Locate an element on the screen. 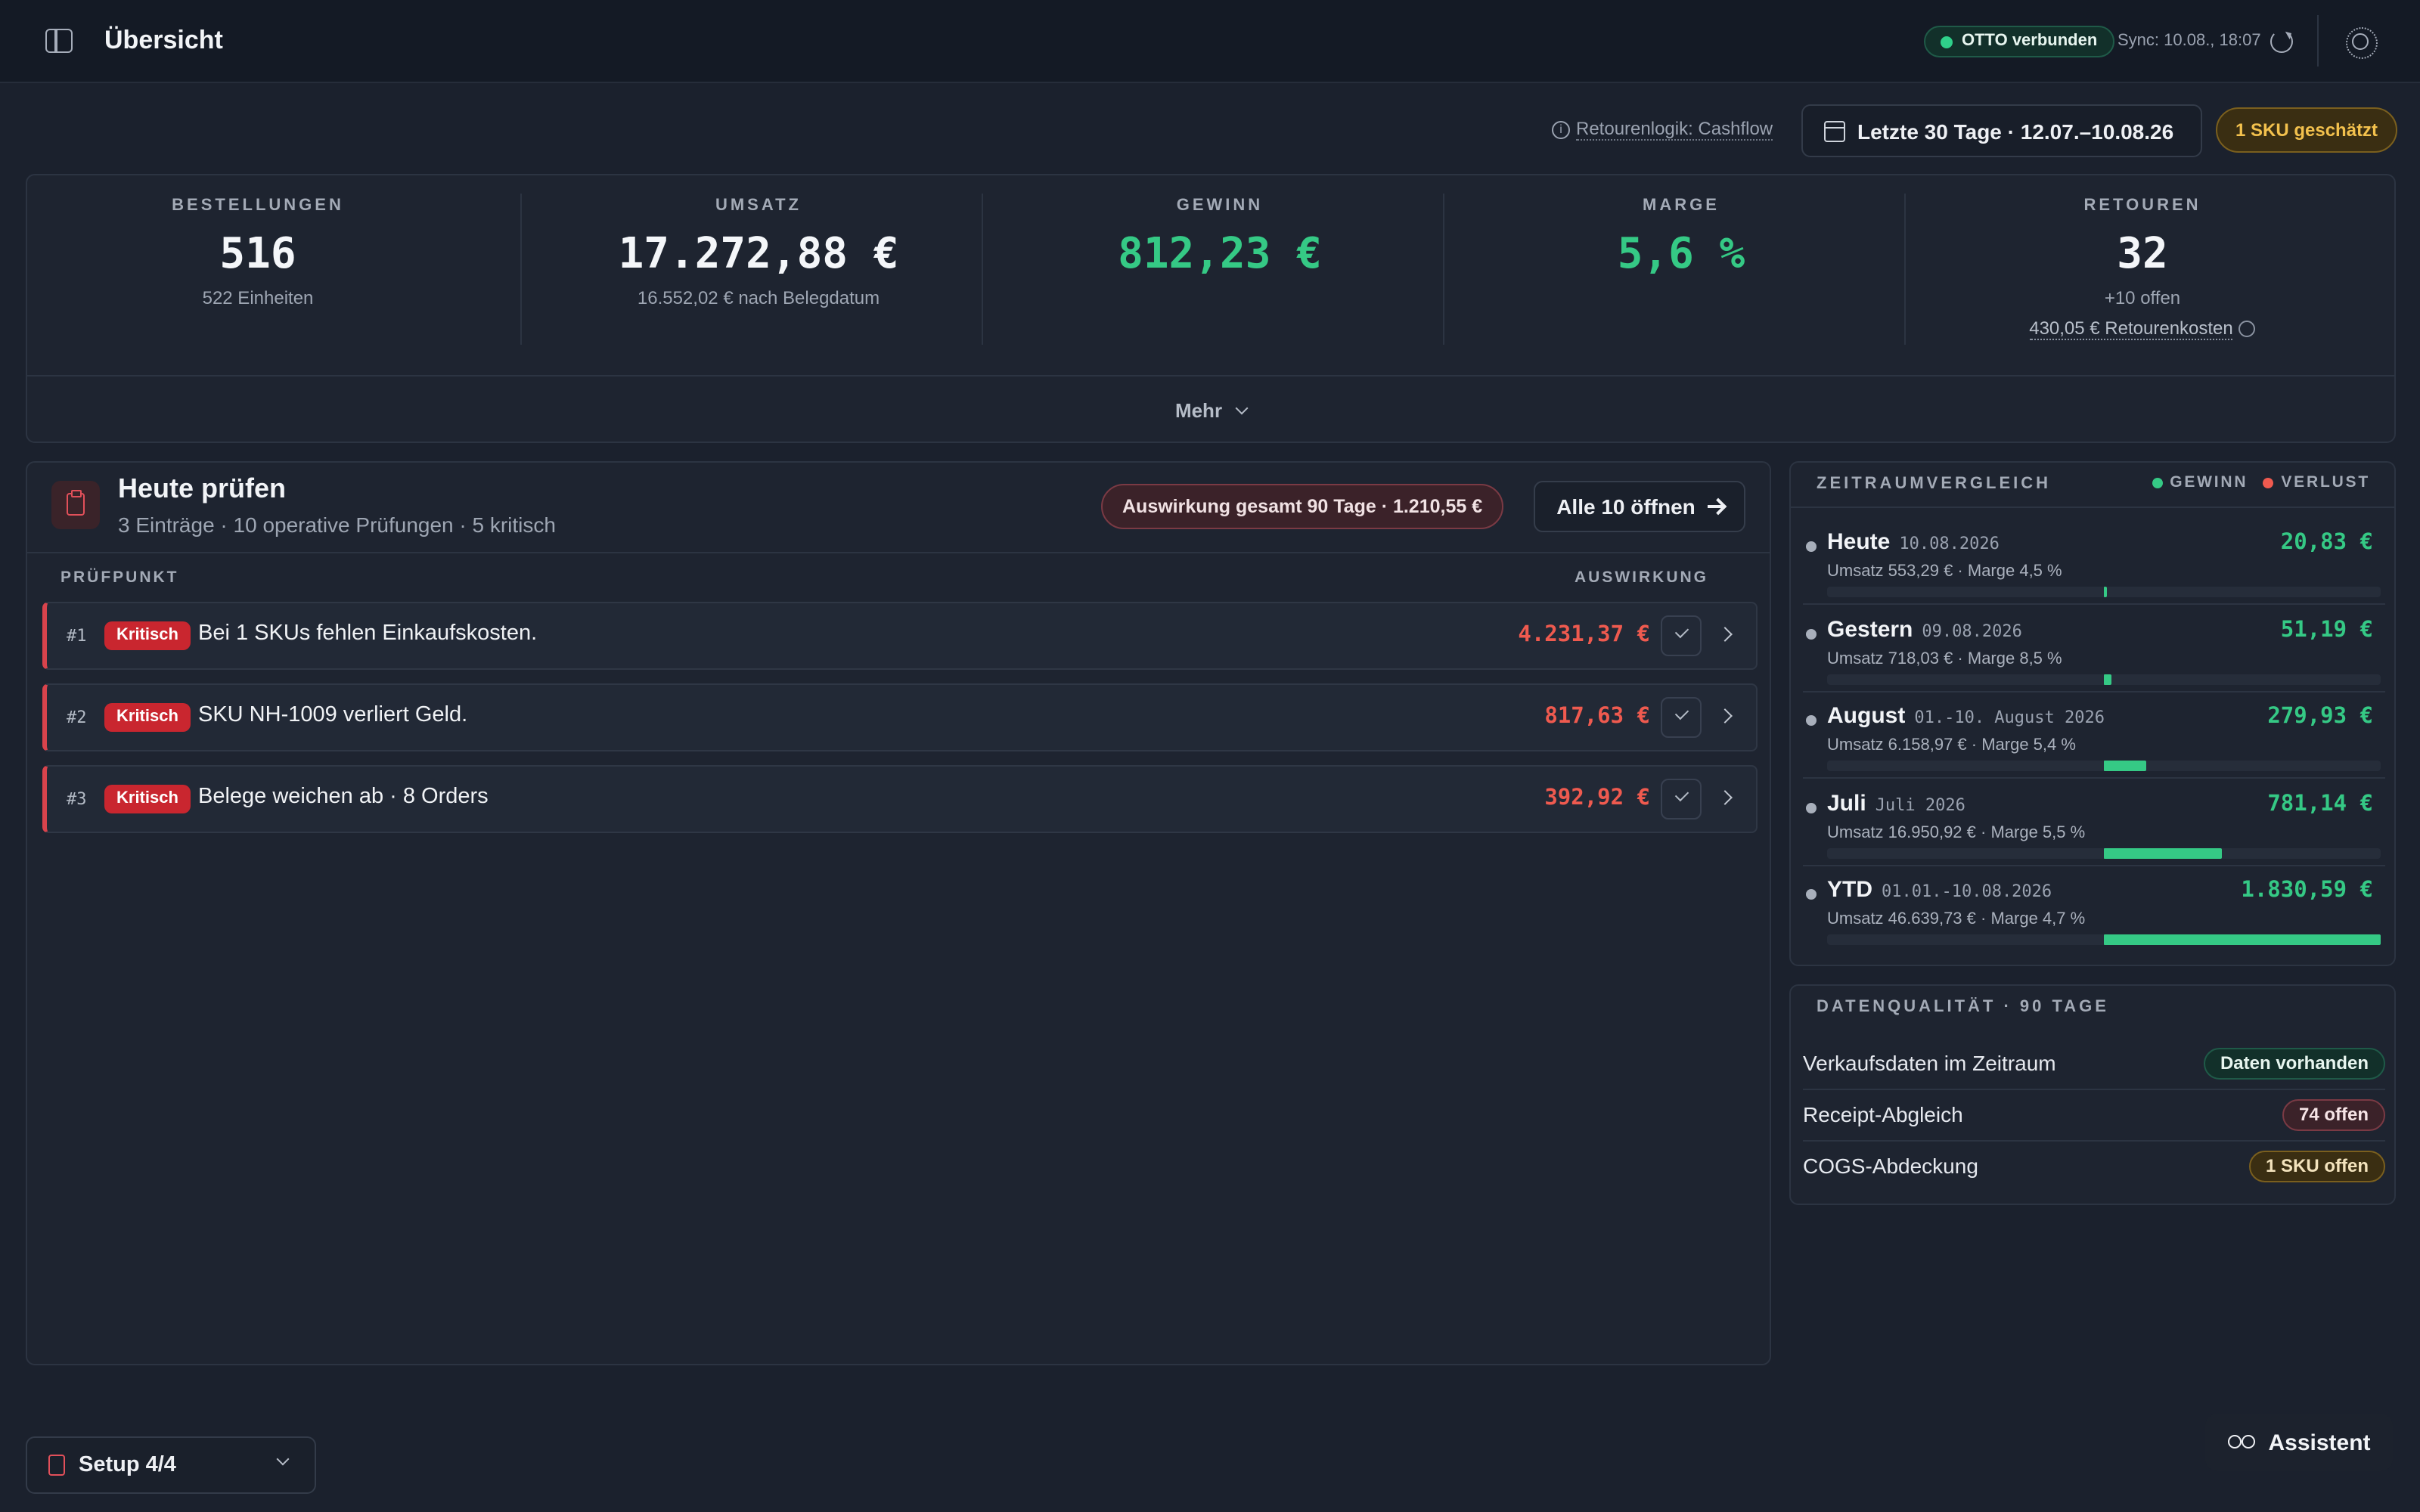 Image resolution: width=2420 pixels, height=1512 pixels. total-impact-badge: Auswirkung gesamt 90 Tage · 1.210,55 € is located at coordinates (1302, 507).